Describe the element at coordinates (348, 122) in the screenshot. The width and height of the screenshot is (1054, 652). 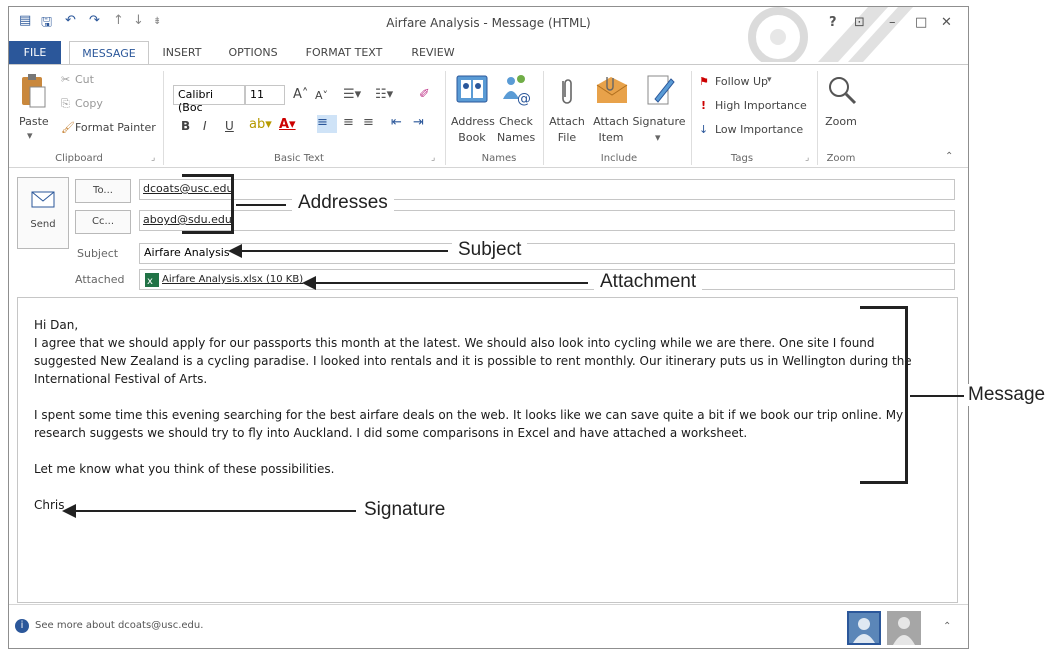
I see `align-center-icon: ≡` at that location.